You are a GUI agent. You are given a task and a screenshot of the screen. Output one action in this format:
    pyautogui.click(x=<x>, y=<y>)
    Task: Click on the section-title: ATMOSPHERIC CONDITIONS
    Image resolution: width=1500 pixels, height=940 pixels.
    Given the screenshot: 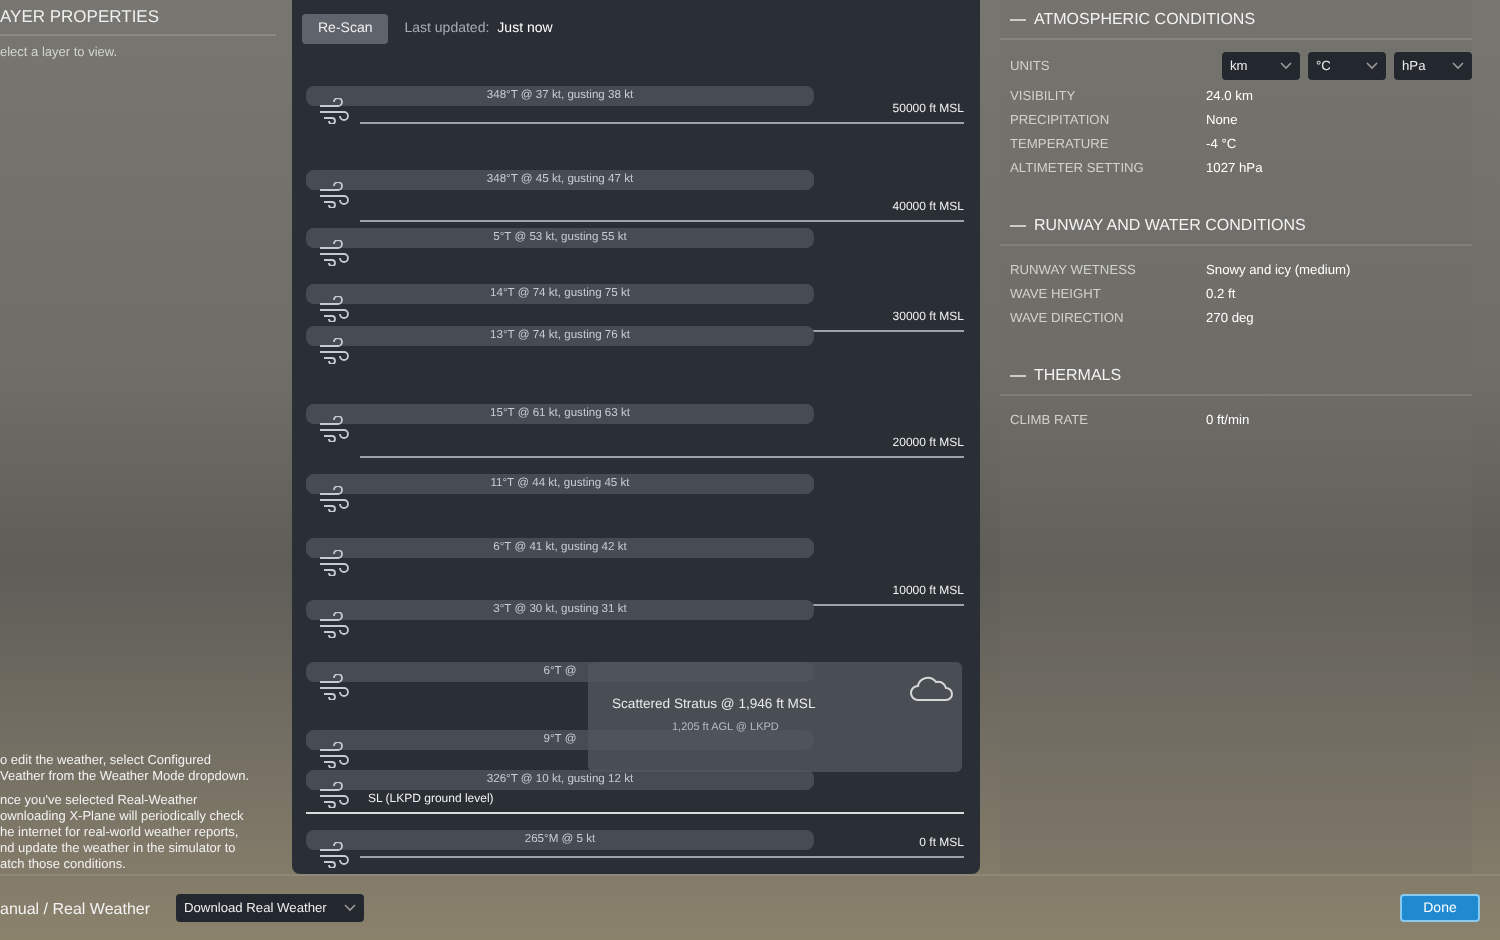 What is the action you would take?
    pyautogui.click(x=1145, y=19)
    